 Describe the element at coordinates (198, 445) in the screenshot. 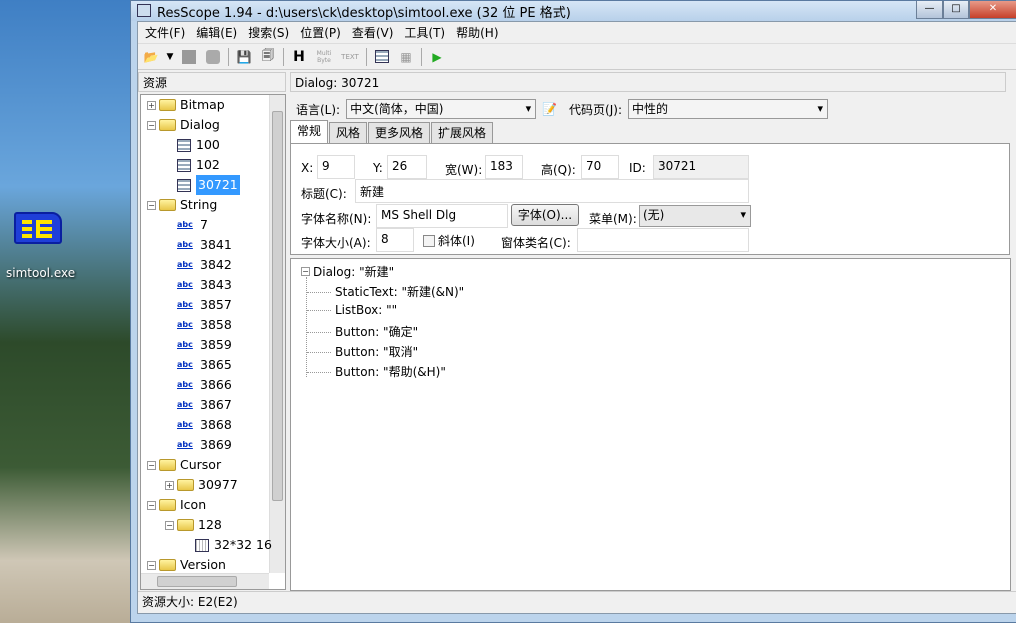

I see `tree-item: abc 3869` at that location.